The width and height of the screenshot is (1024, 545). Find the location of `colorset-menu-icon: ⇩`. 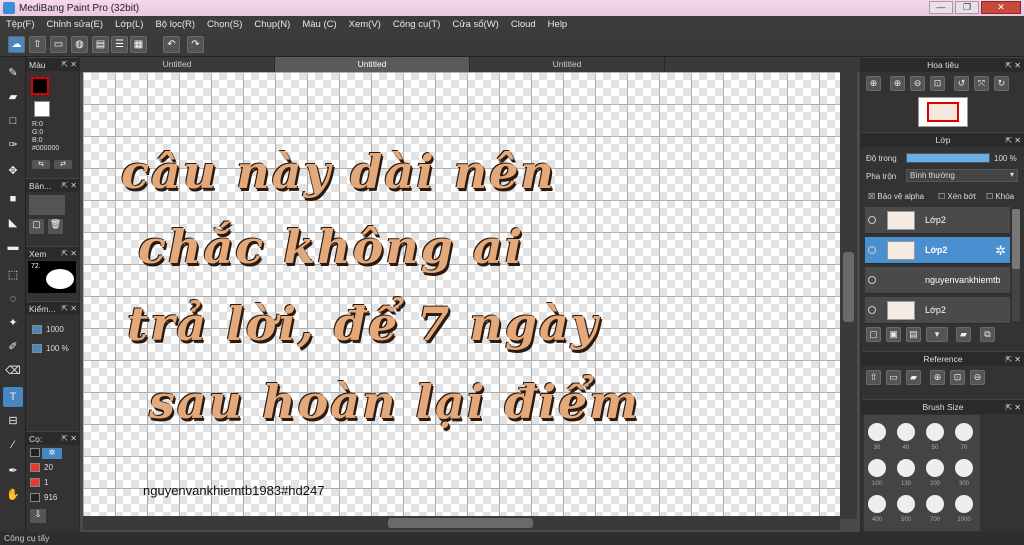

colorset-menu-icon: ⇩ is located at coordinates (38, 516).